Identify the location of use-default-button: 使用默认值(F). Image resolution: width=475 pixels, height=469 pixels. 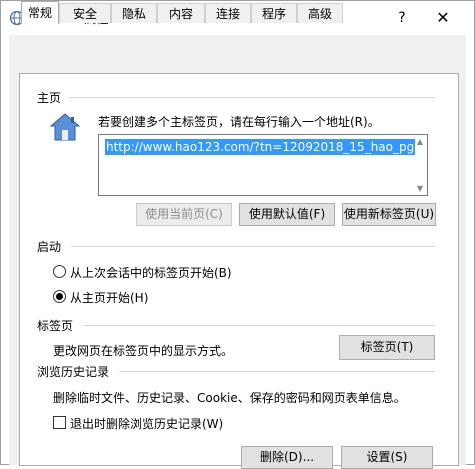
(287, 214).